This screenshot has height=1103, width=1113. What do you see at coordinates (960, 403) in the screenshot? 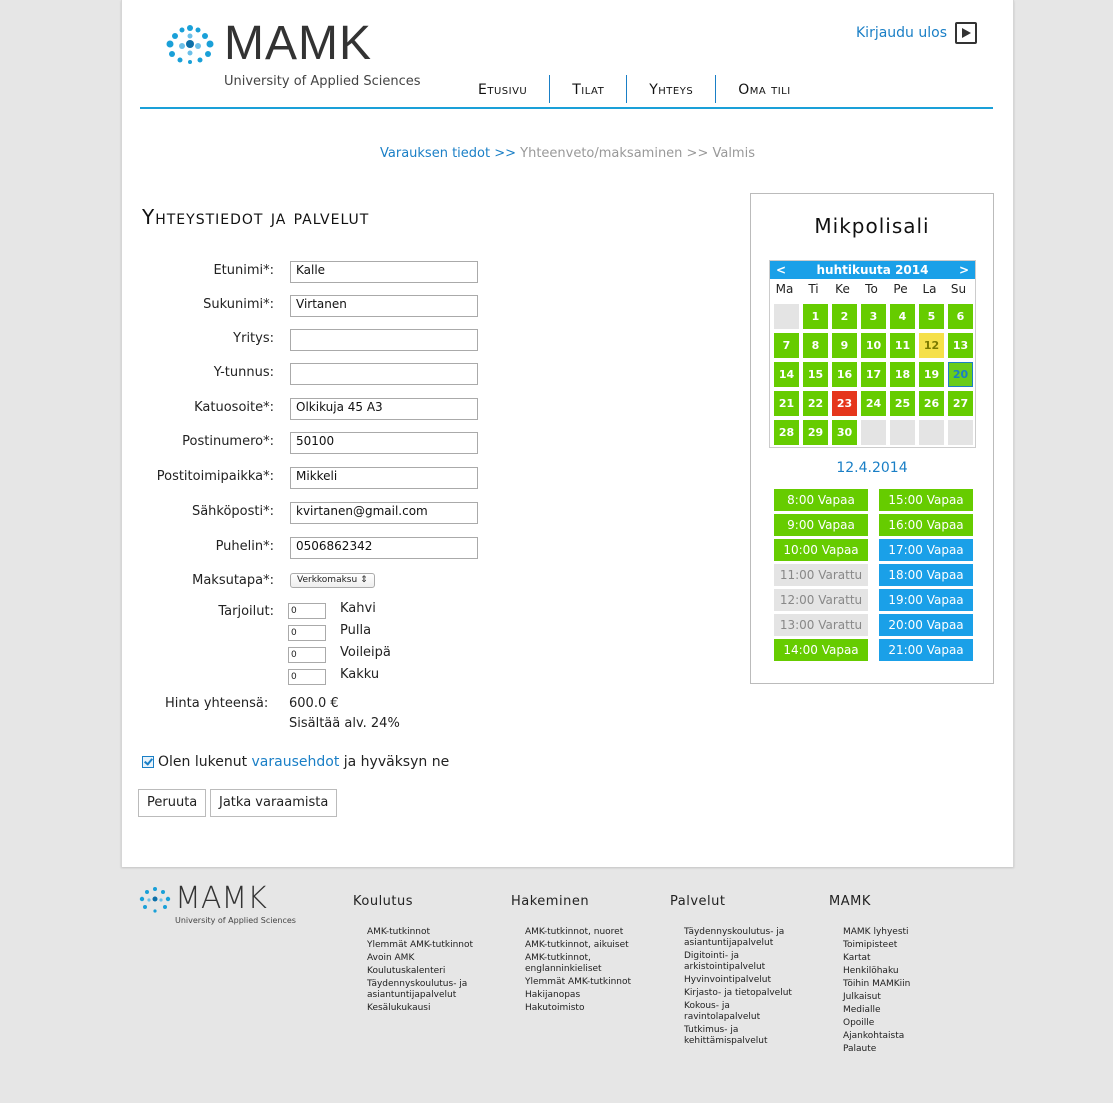
I see `calendar-day: 27` at bounding box center [960, 403].